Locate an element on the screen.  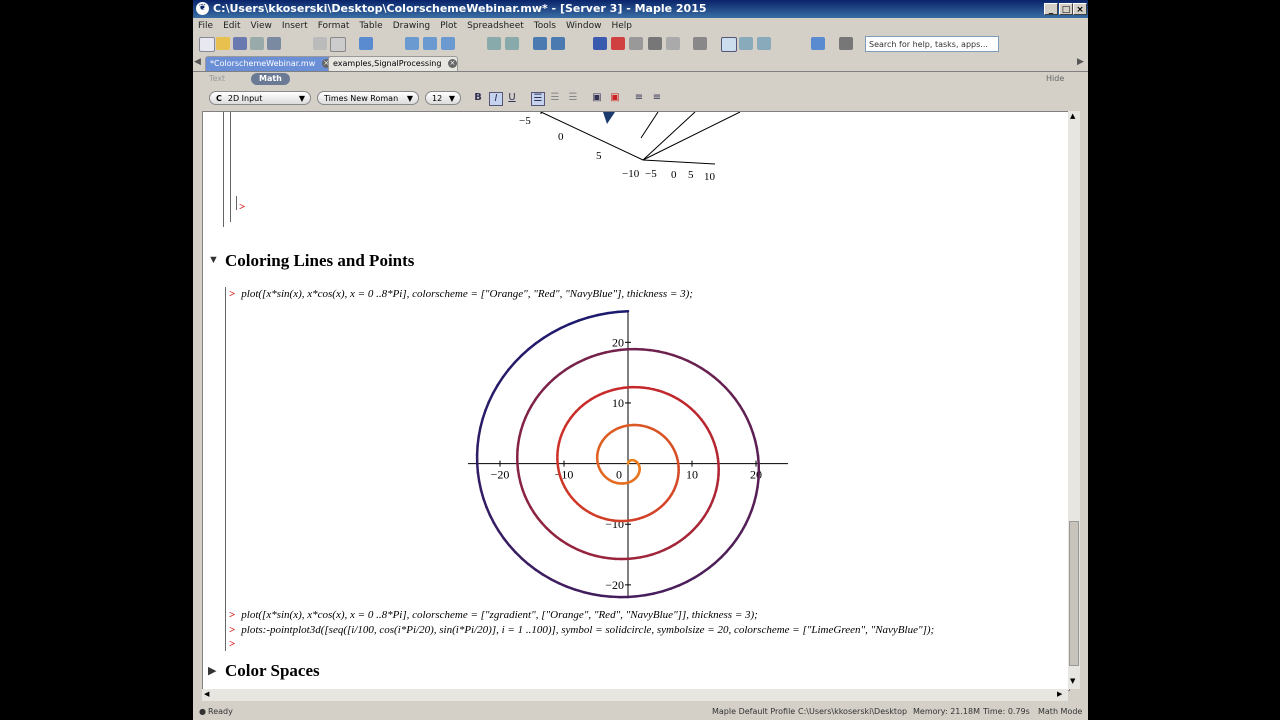
save-icon is located at coordinates (240, 43).